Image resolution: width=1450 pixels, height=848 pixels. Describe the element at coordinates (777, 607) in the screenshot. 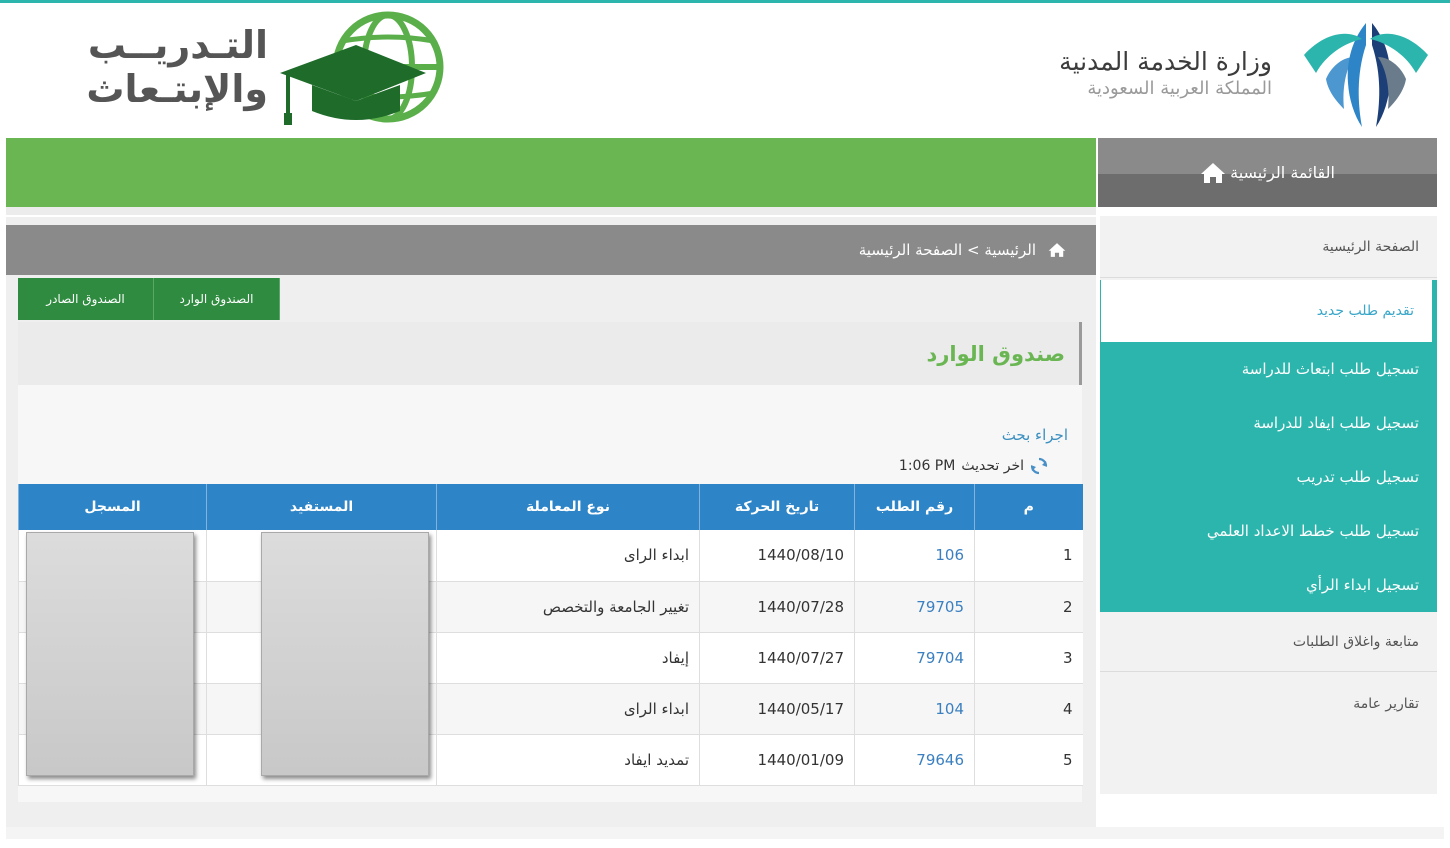

I see `cell-date: 1440/07/28` at that location.